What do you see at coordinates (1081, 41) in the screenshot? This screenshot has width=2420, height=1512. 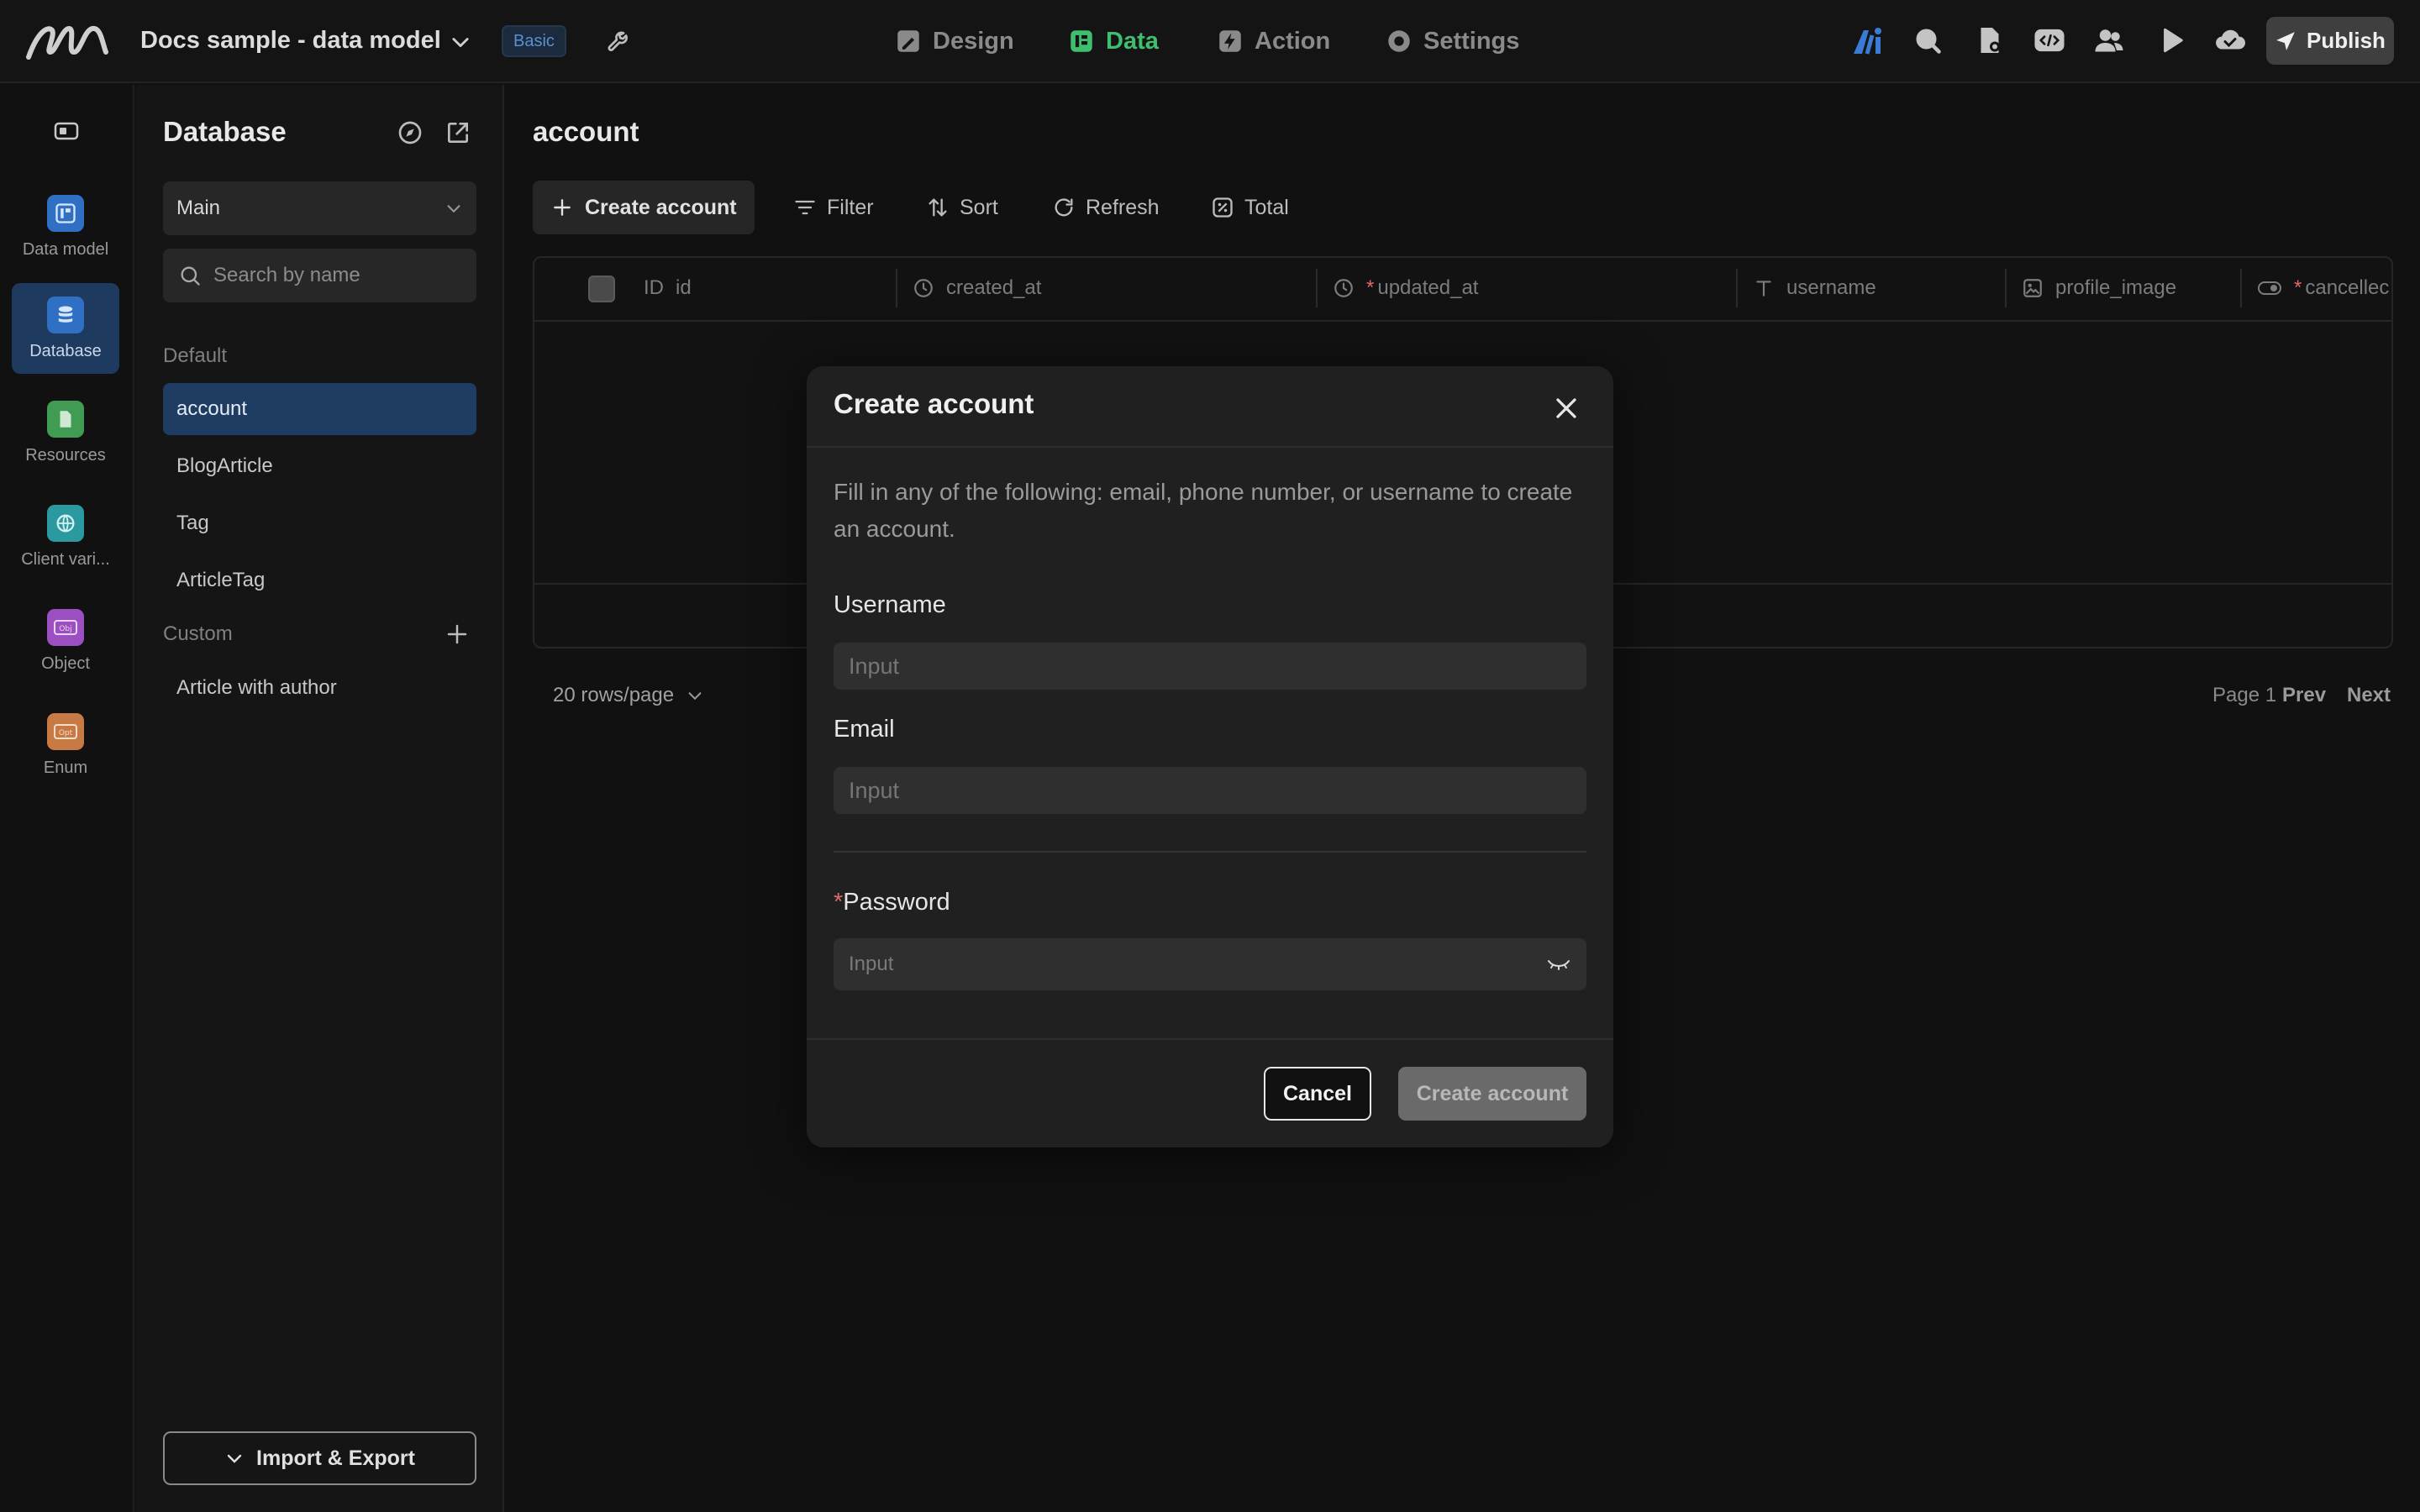 I see `table-icon` at bounding box center [1081, 41].